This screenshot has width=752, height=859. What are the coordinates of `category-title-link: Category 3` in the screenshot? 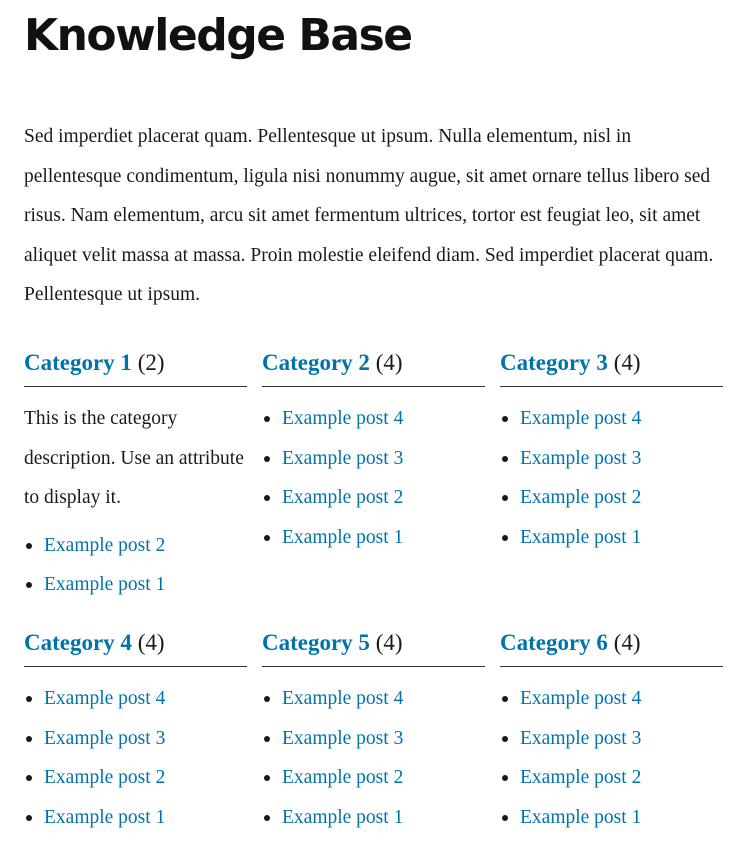 It's located at (554, 362).